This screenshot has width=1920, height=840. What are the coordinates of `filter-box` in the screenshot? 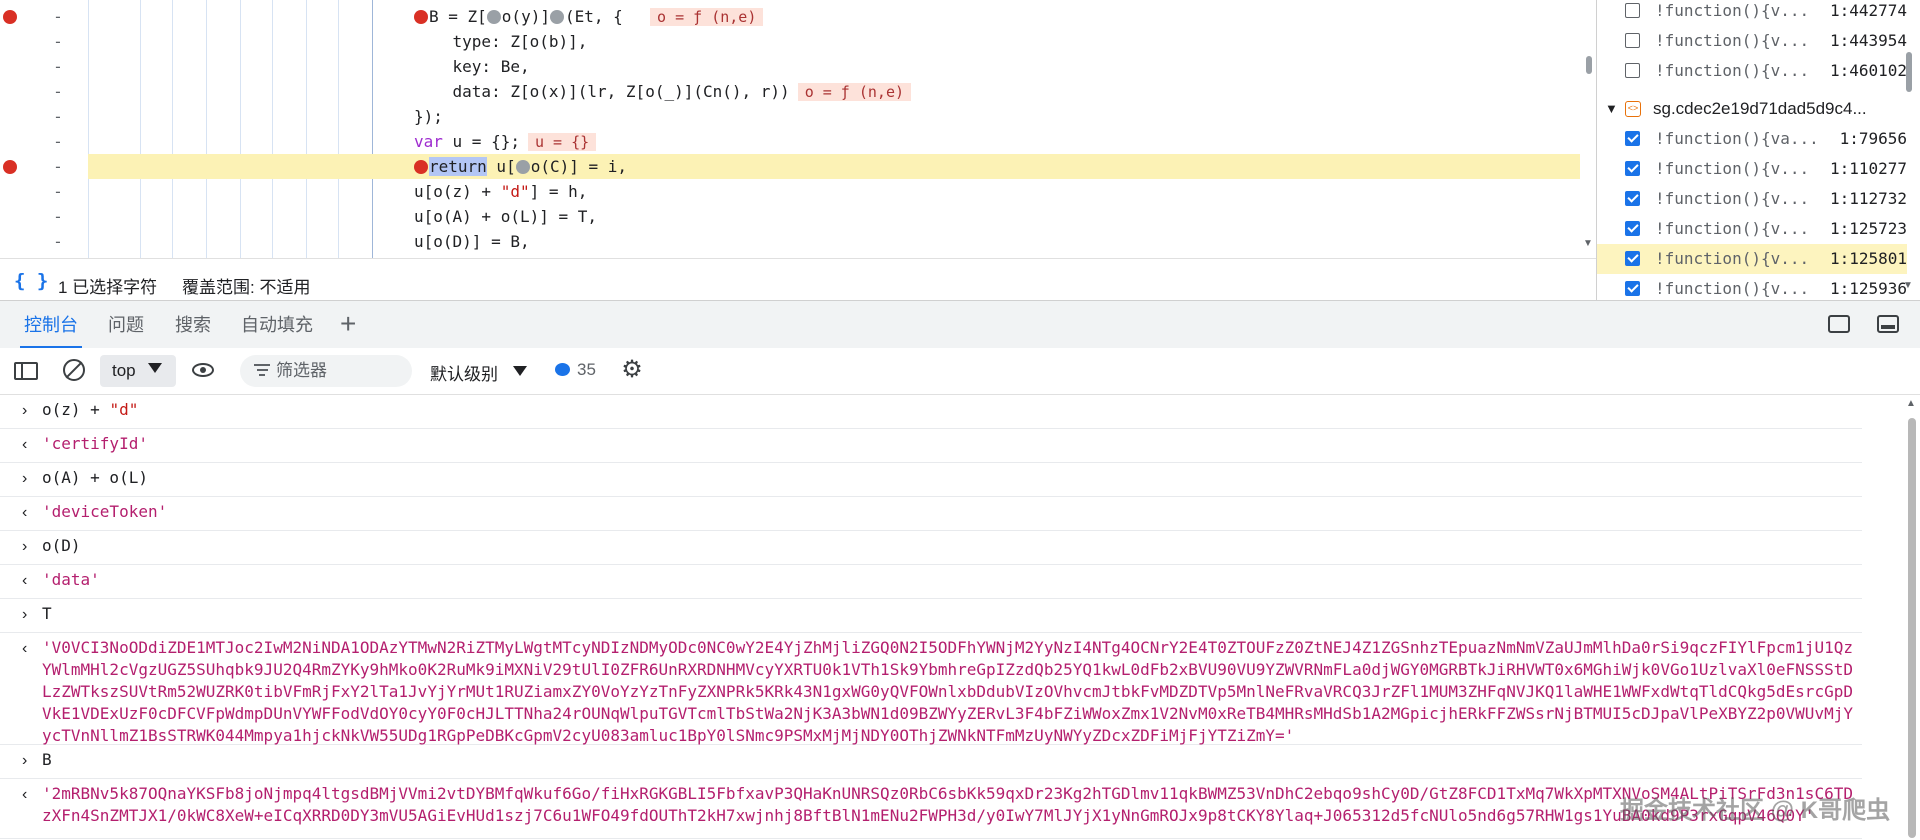 It's located at (326, 371).